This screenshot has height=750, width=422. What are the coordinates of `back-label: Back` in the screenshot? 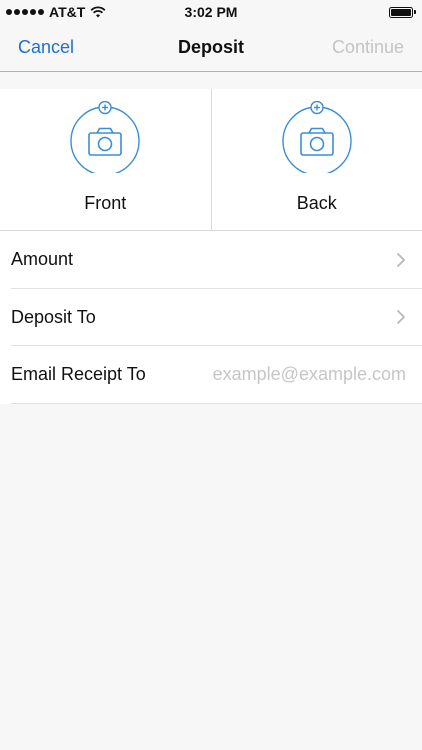 It's located at (316, 203).